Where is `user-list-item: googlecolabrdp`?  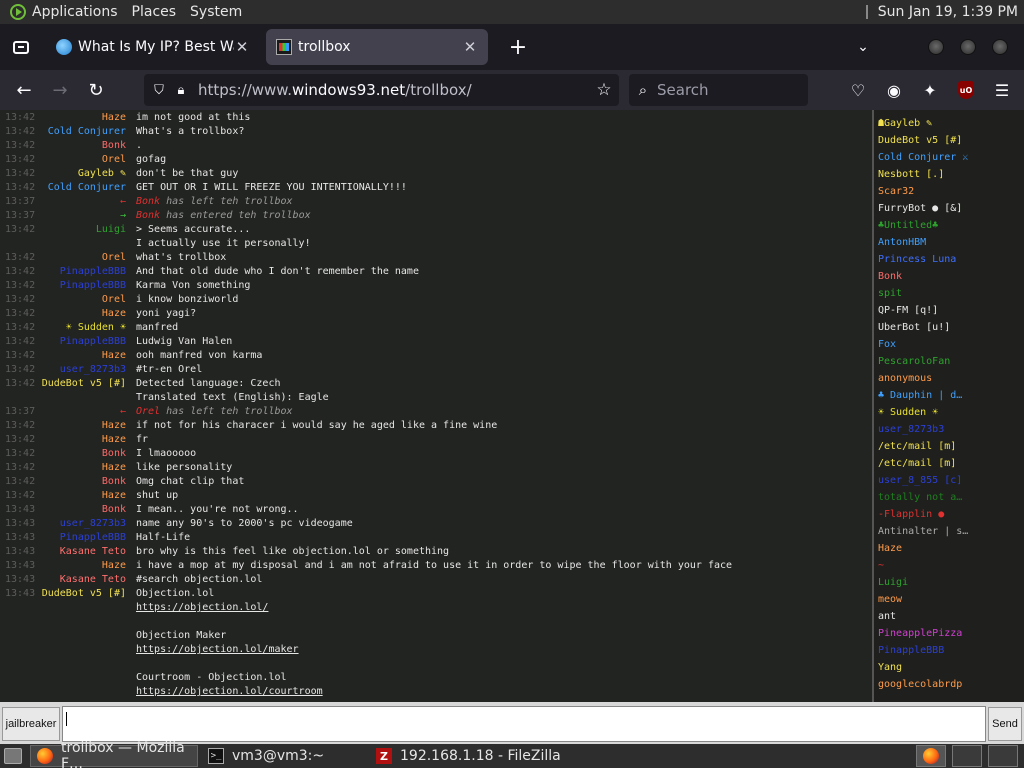 user-list-item: googlecolabrdp is located at coordinates (949, 687).